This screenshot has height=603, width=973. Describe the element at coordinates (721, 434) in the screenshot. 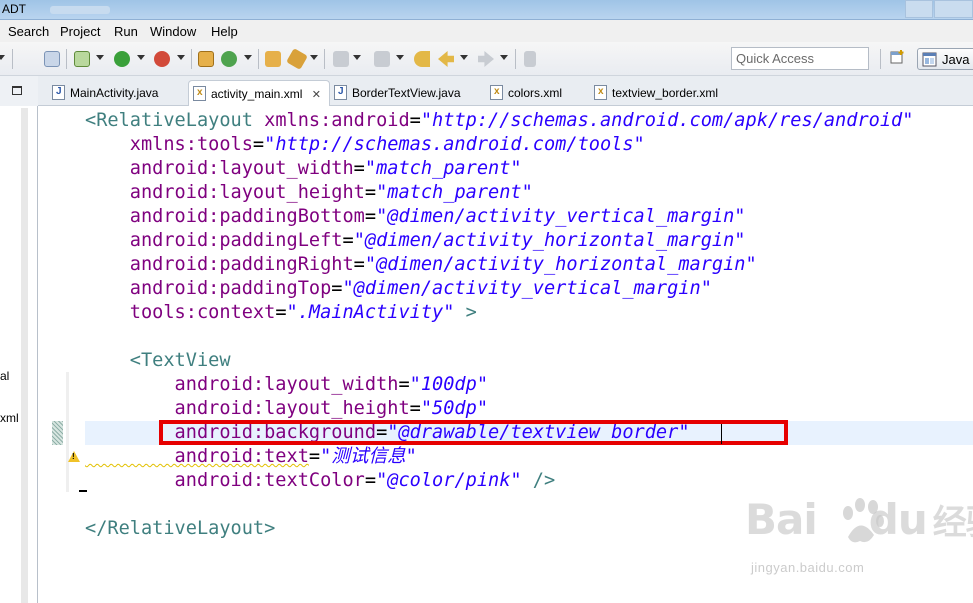

I see `text-caret` at that location.